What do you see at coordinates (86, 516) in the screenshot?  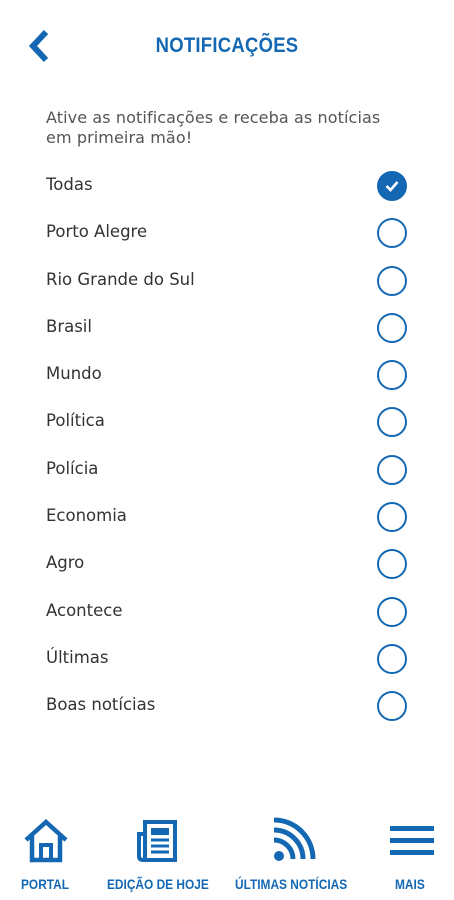 I see `topic-label: Economia` at bounding box center [86, 516].